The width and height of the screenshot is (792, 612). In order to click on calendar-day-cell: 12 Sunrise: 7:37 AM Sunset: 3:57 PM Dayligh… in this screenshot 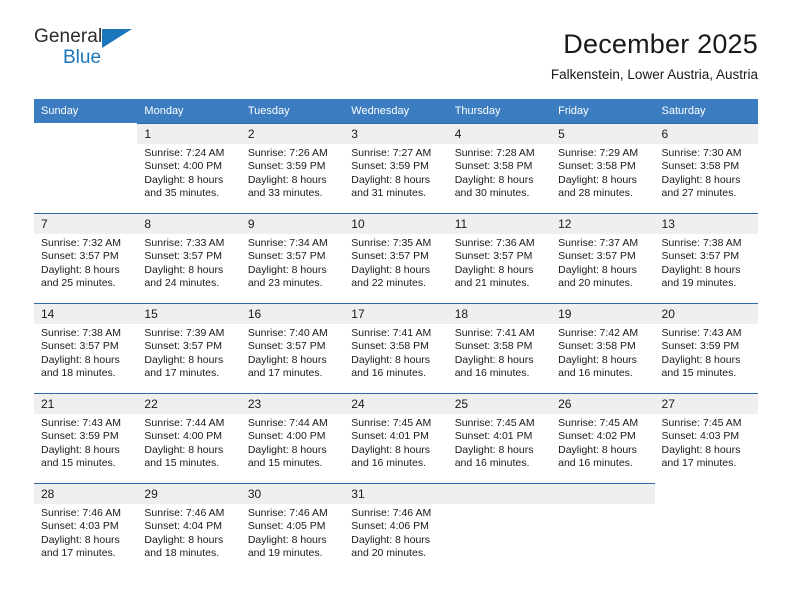, I will do `click(603, 258)`.